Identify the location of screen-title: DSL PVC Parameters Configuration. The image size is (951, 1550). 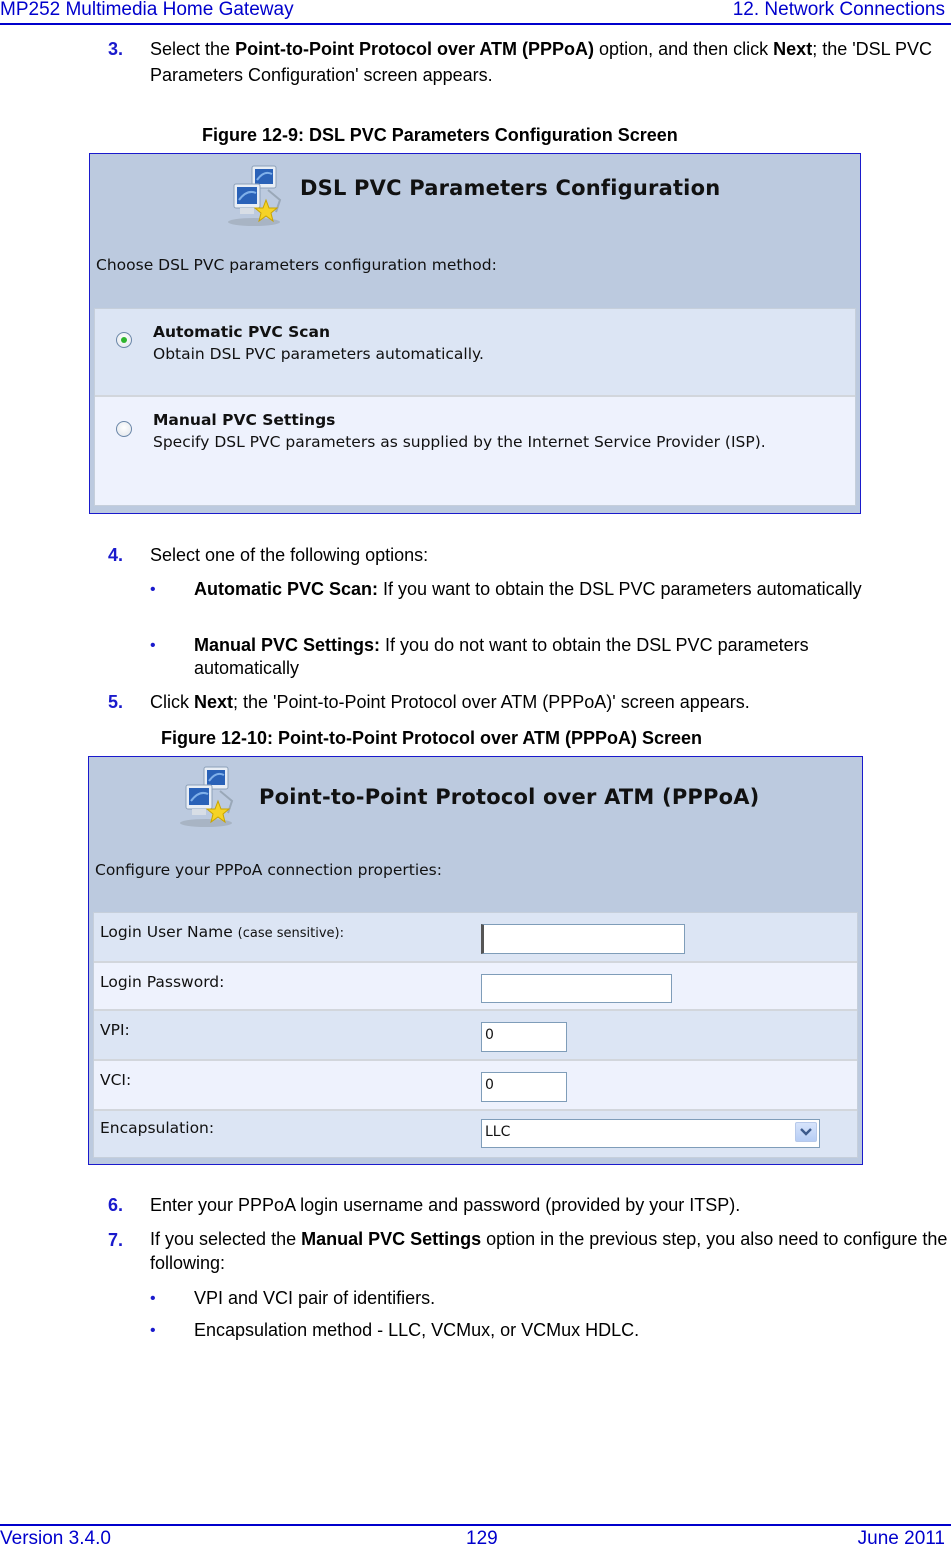
(510, 188).